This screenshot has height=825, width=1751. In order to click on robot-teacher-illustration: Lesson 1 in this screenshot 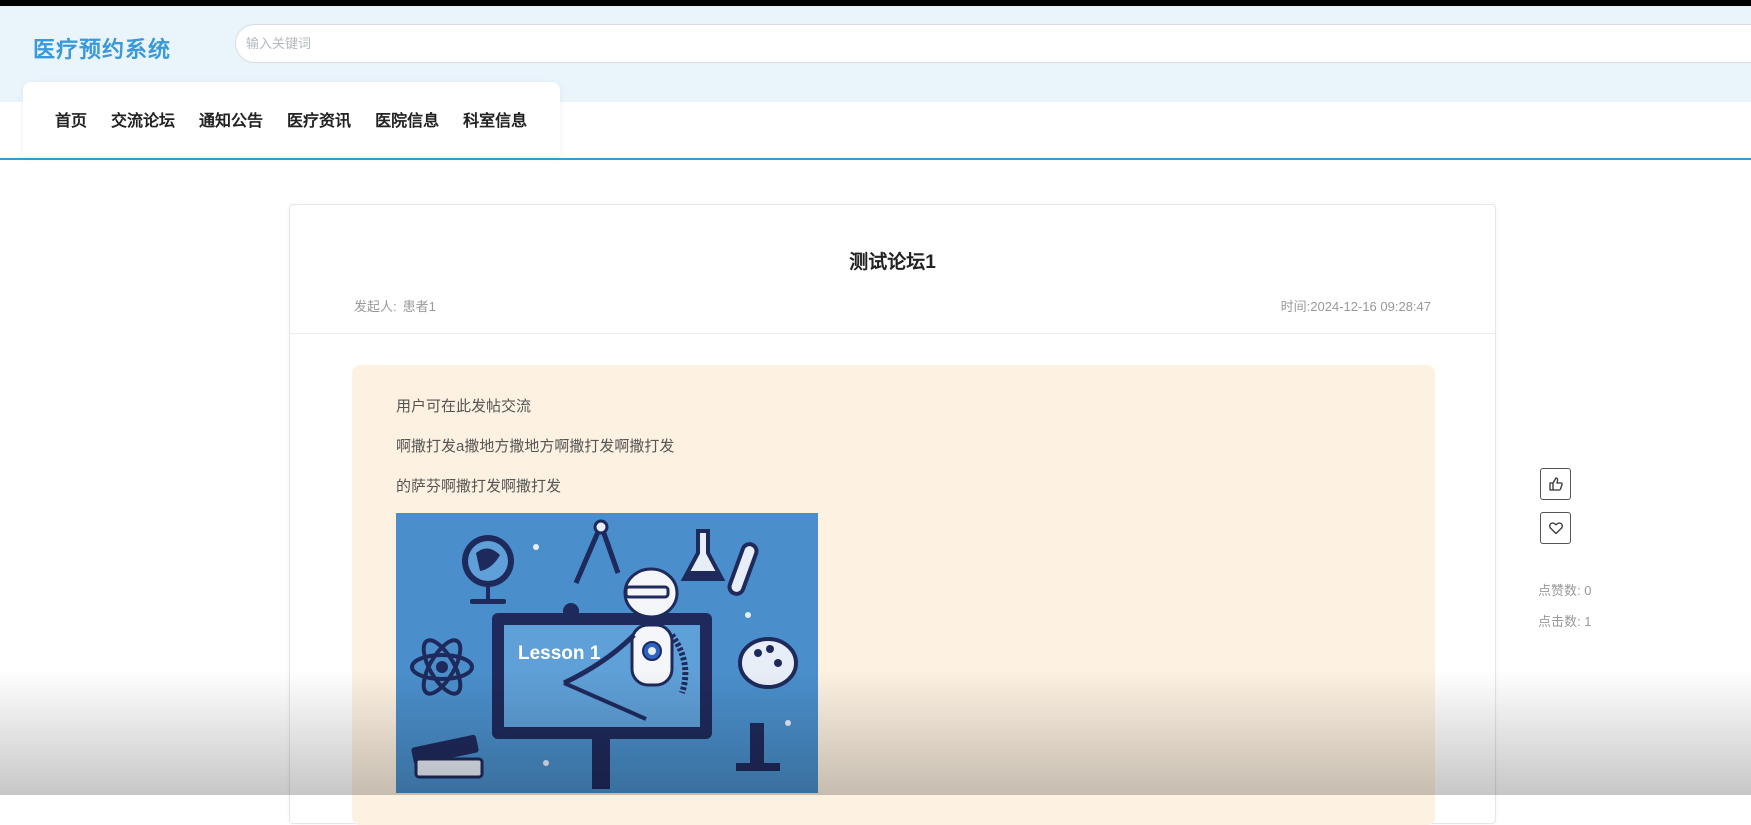, I will do `click(607, 653)`.